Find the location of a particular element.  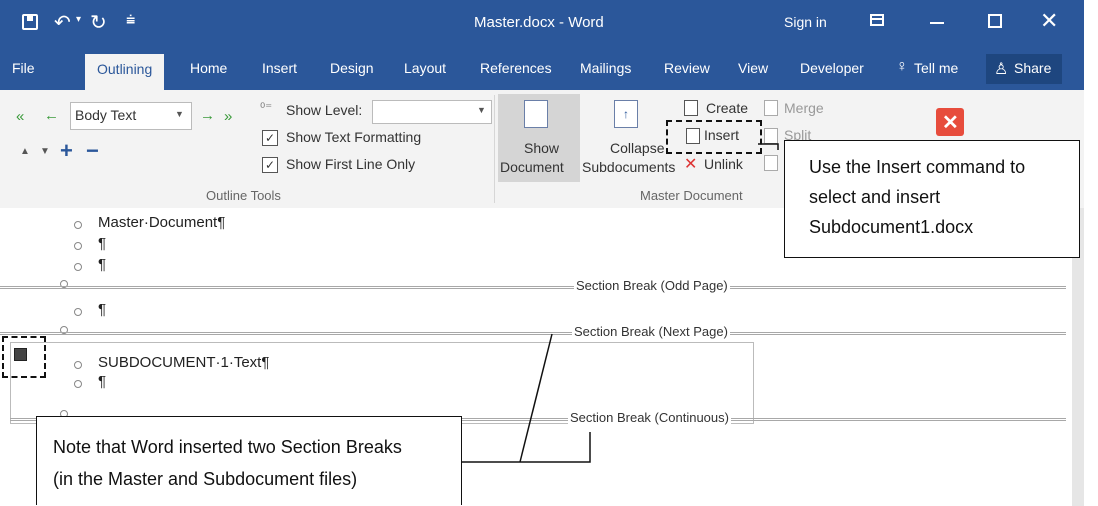

callout-line: Use the Insert command to is located at coordinates (917, 167).